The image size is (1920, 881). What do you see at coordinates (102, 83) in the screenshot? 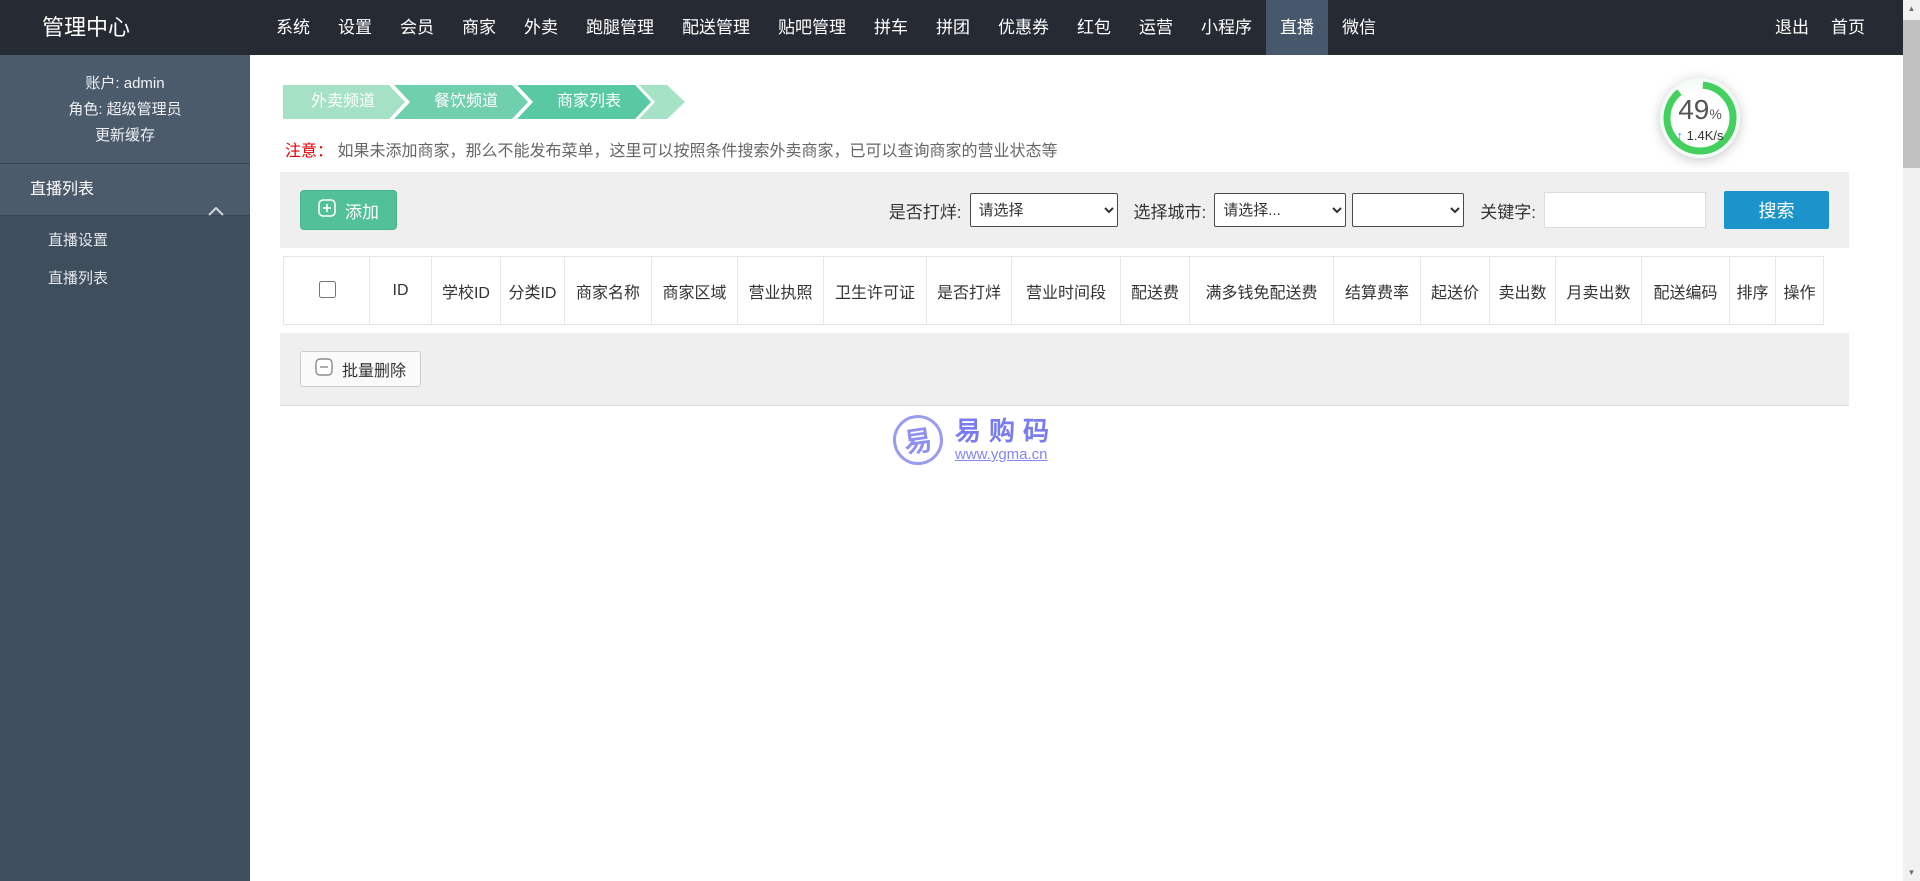
I see `account-label: 账户:` at bounding box center [102, 83].